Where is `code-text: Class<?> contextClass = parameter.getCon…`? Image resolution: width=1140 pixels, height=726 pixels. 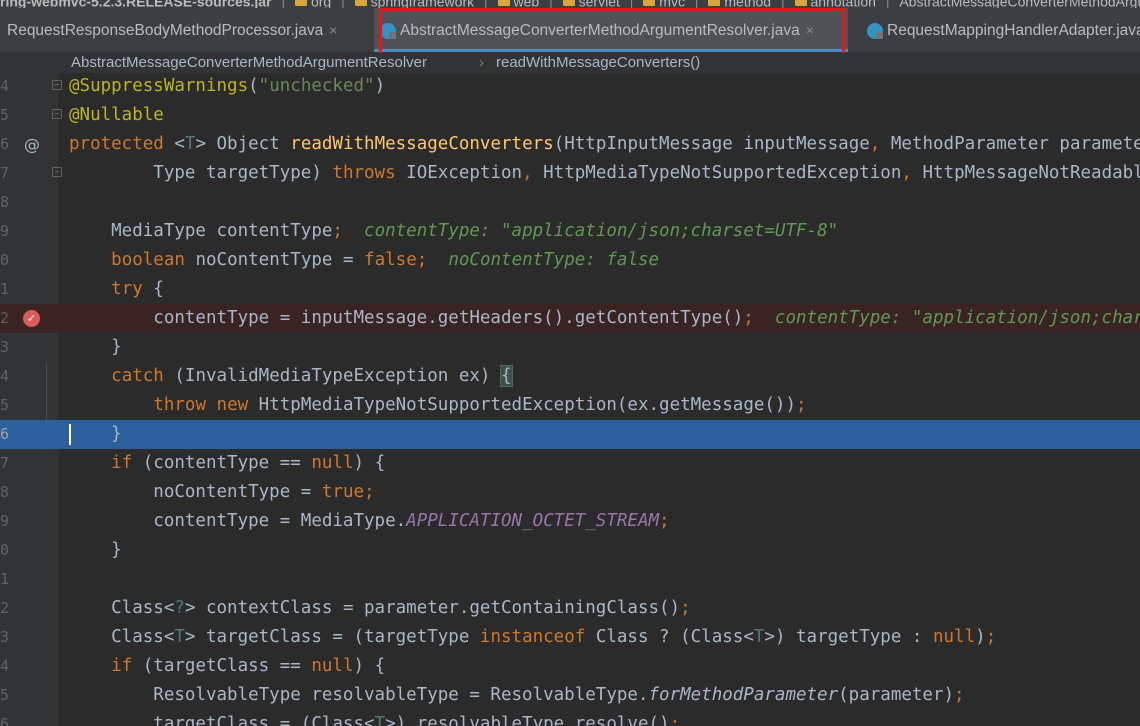 code-text: Class<?> contextClass = parameter.getCon… is located at coordinates (380, 608).